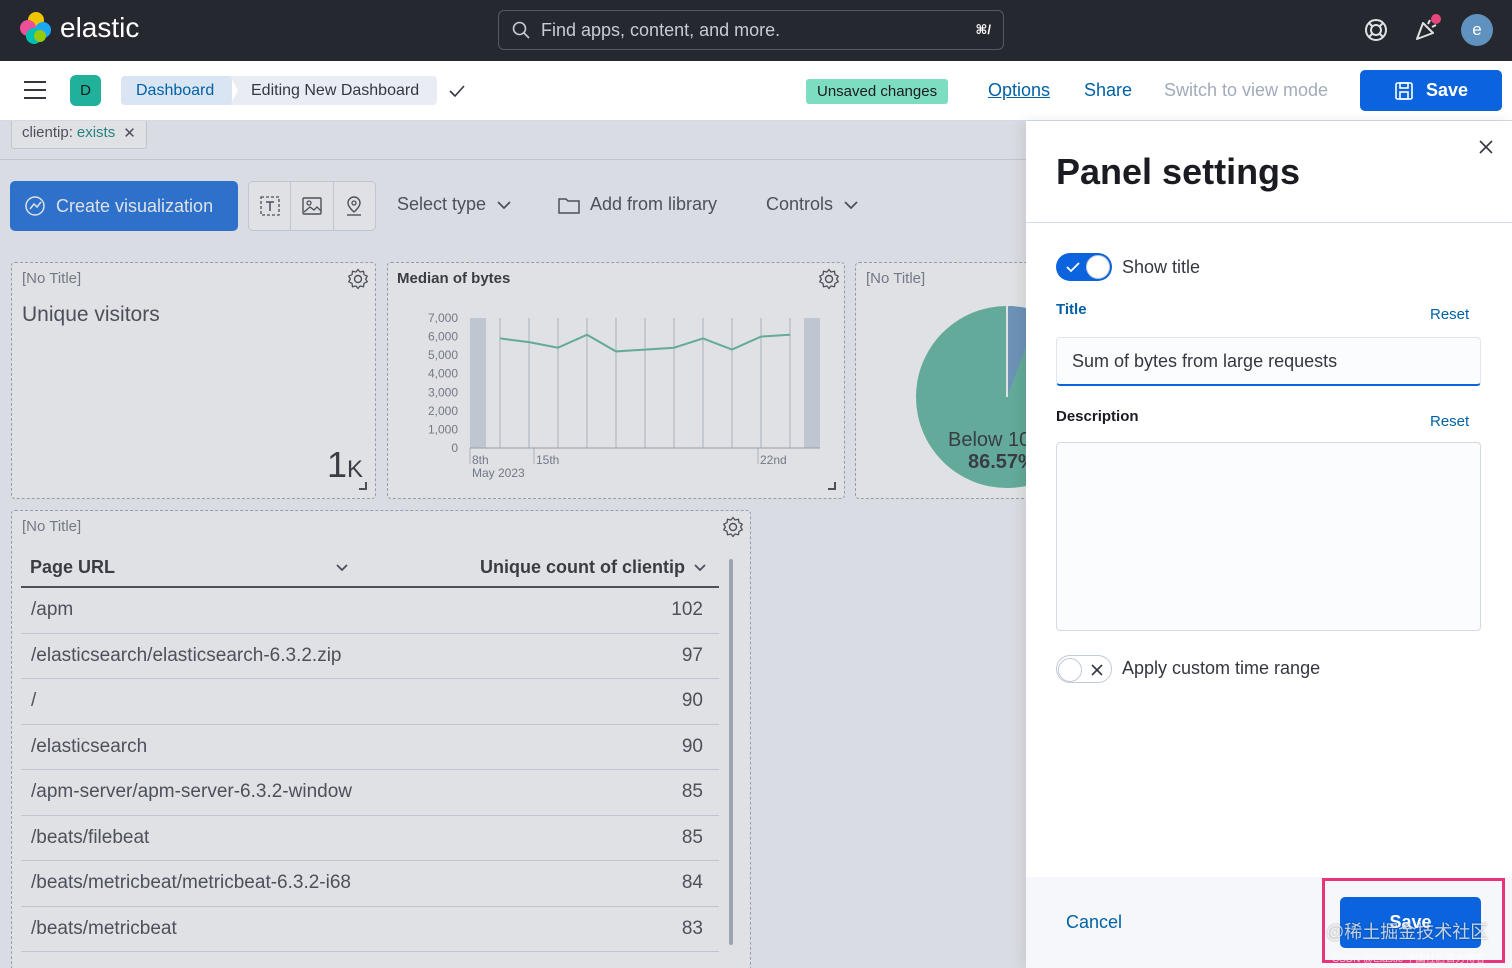 The height and width of the screenshot is (968, 1512). I want to click on custom-time-range-label: Apply custom time range, so click(1221, 668).